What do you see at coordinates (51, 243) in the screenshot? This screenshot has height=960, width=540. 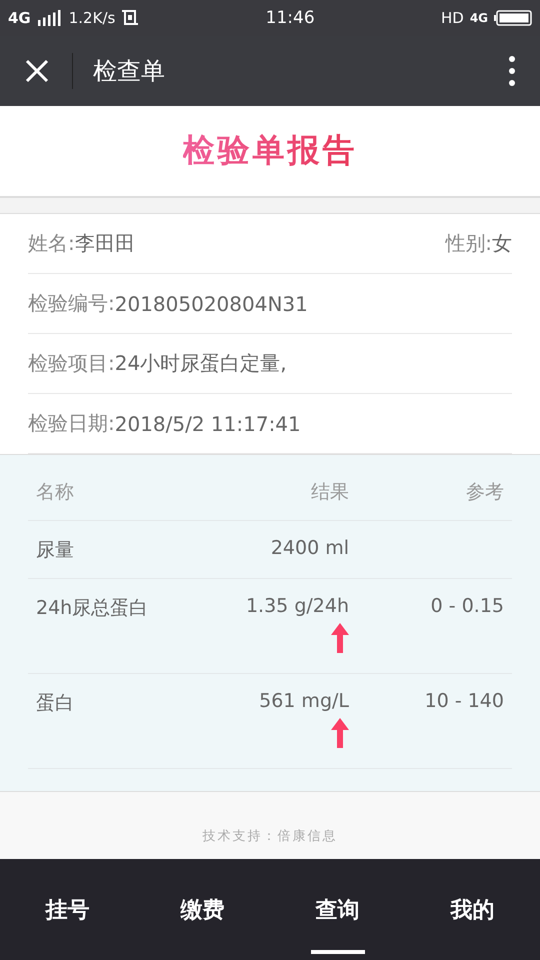 I see `field-label: 姓名:` at bounding box center [51, 243].